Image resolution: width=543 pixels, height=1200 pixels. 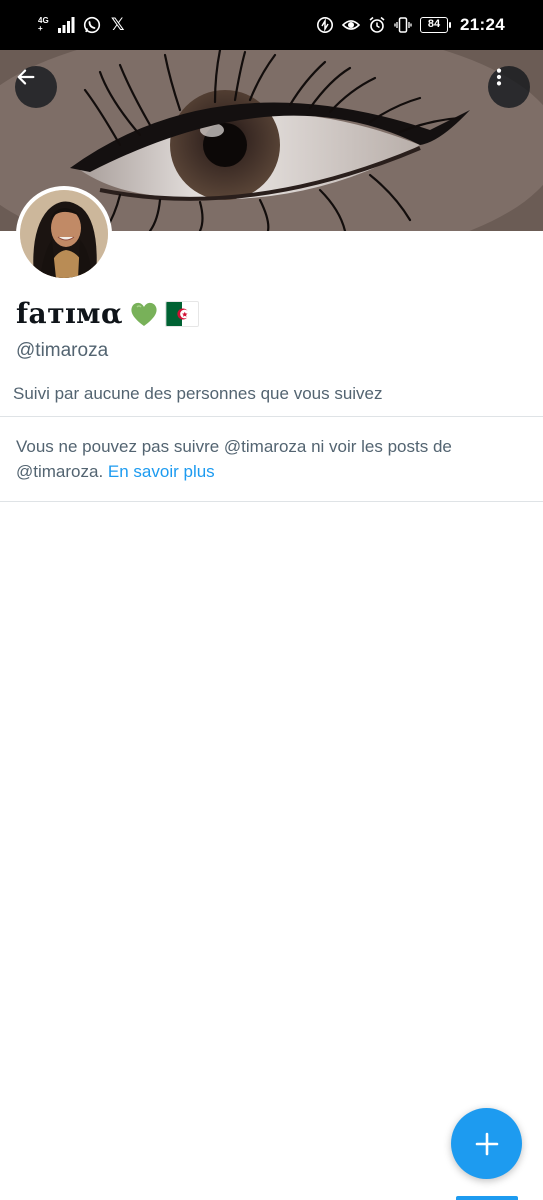 I want to click on display-name: fатɪмα, so click(x=70, y=313).